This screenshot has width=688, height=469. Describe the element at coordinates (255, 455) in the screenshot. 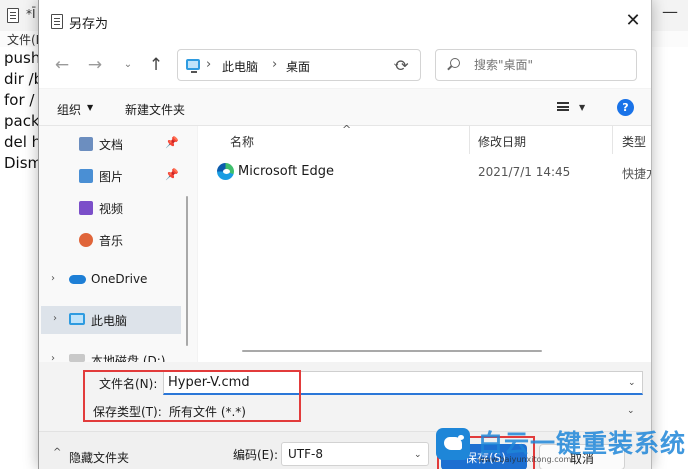

I see `encoding-label: 编码(E):` at that location.